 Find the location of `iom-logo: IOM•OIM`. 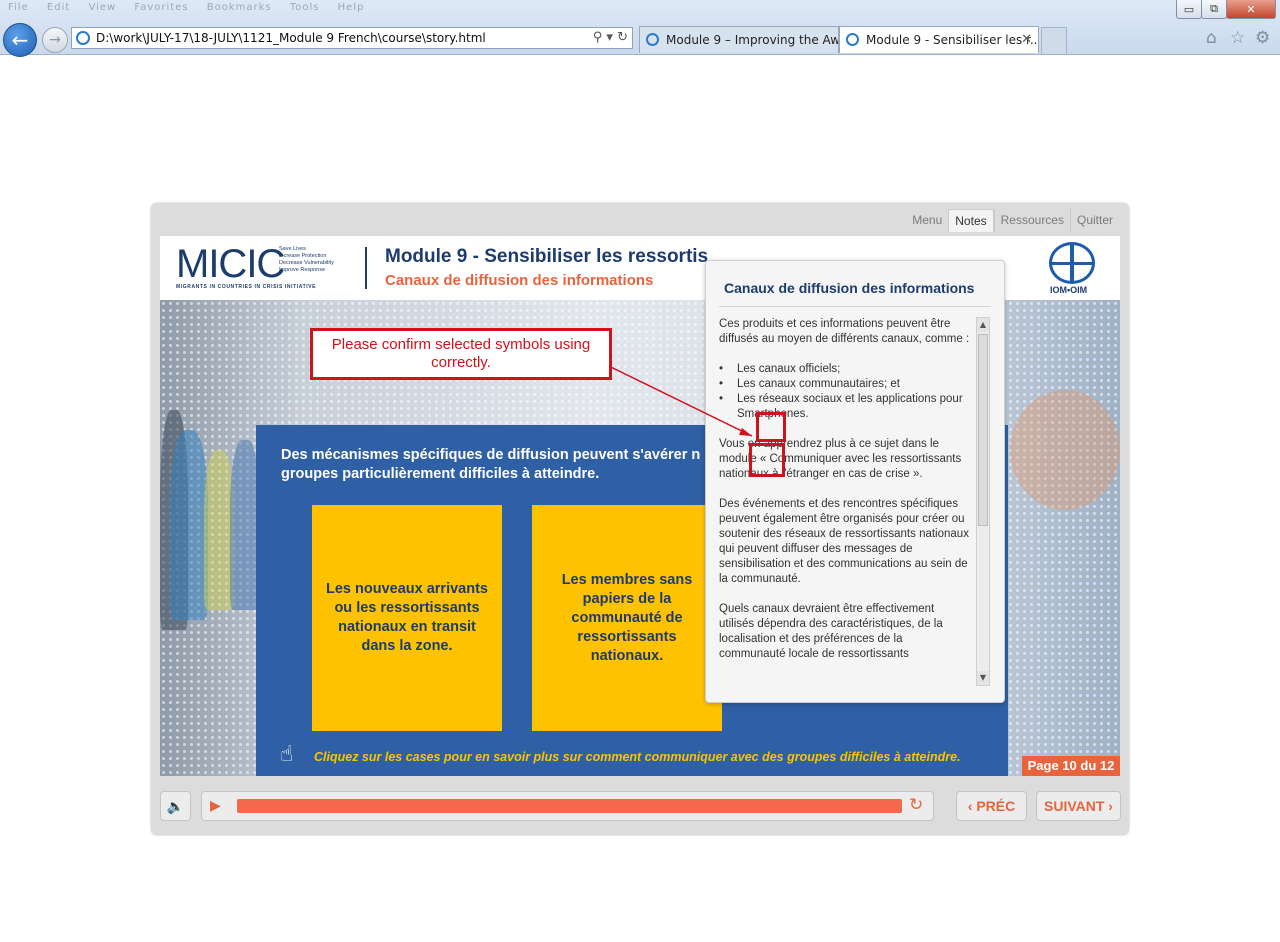

iom-logo: IOM•OIM is located at coordinates (1074, 270).